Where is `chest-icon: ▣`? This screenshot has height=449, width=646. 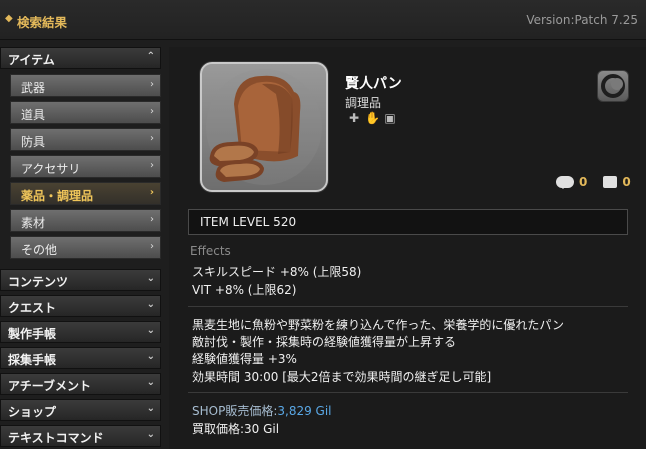
chest-icon: ▣ is located at coordinates (390, 118).